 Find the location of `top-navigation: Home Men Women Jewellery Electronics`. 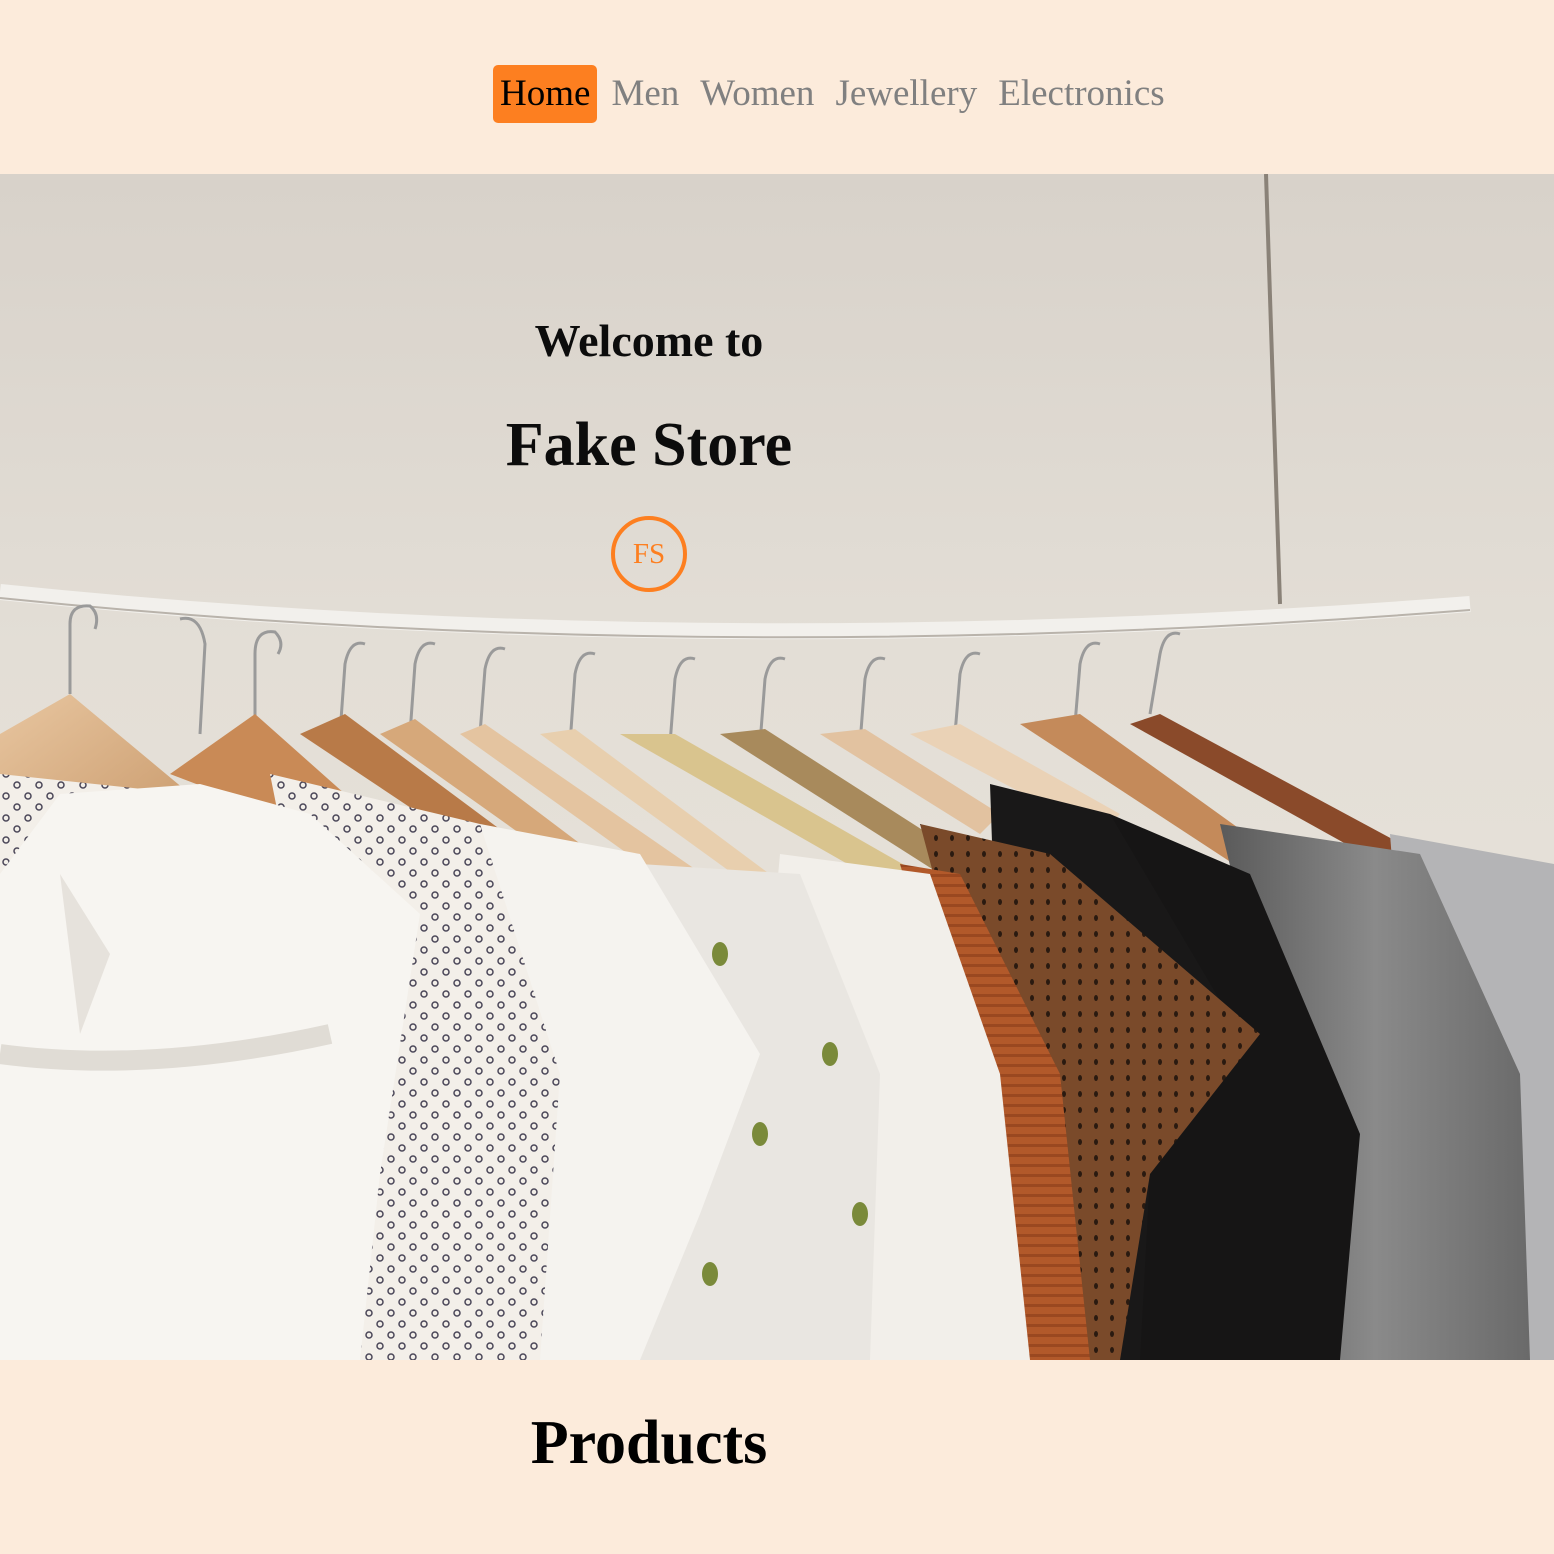

top-navigation: Home Men Women Jewellery Electronics is located at coordinates (777, 87).